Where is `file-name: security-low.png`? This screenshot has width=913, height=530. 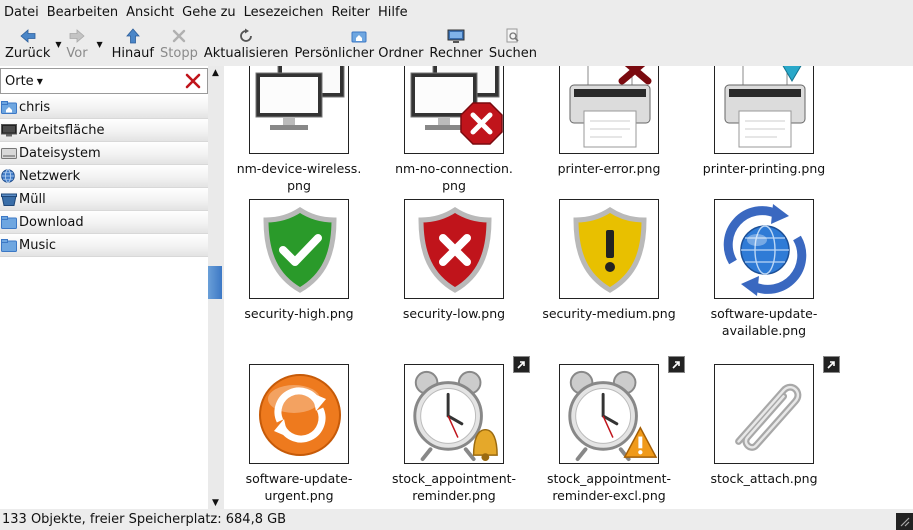 file-name: security-low.png is located at coordinates (454, 313).